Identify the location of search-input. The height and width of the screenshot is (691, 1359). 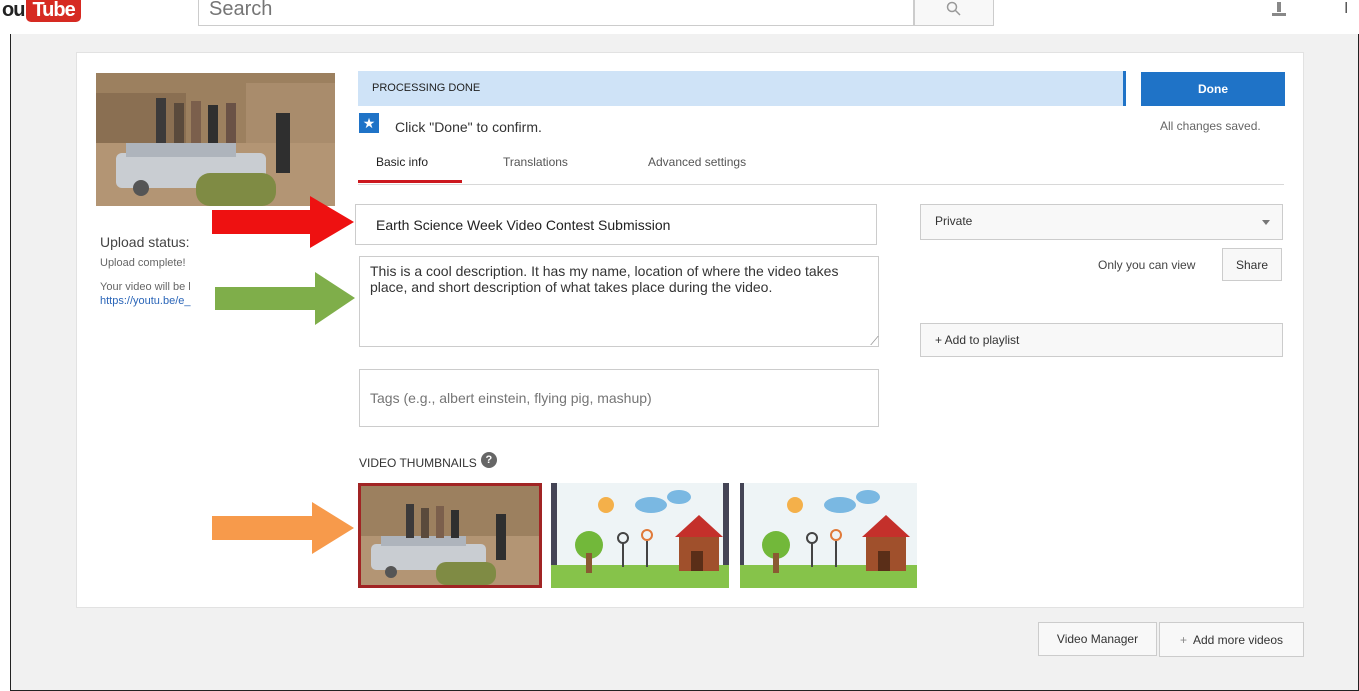
(556, 12).